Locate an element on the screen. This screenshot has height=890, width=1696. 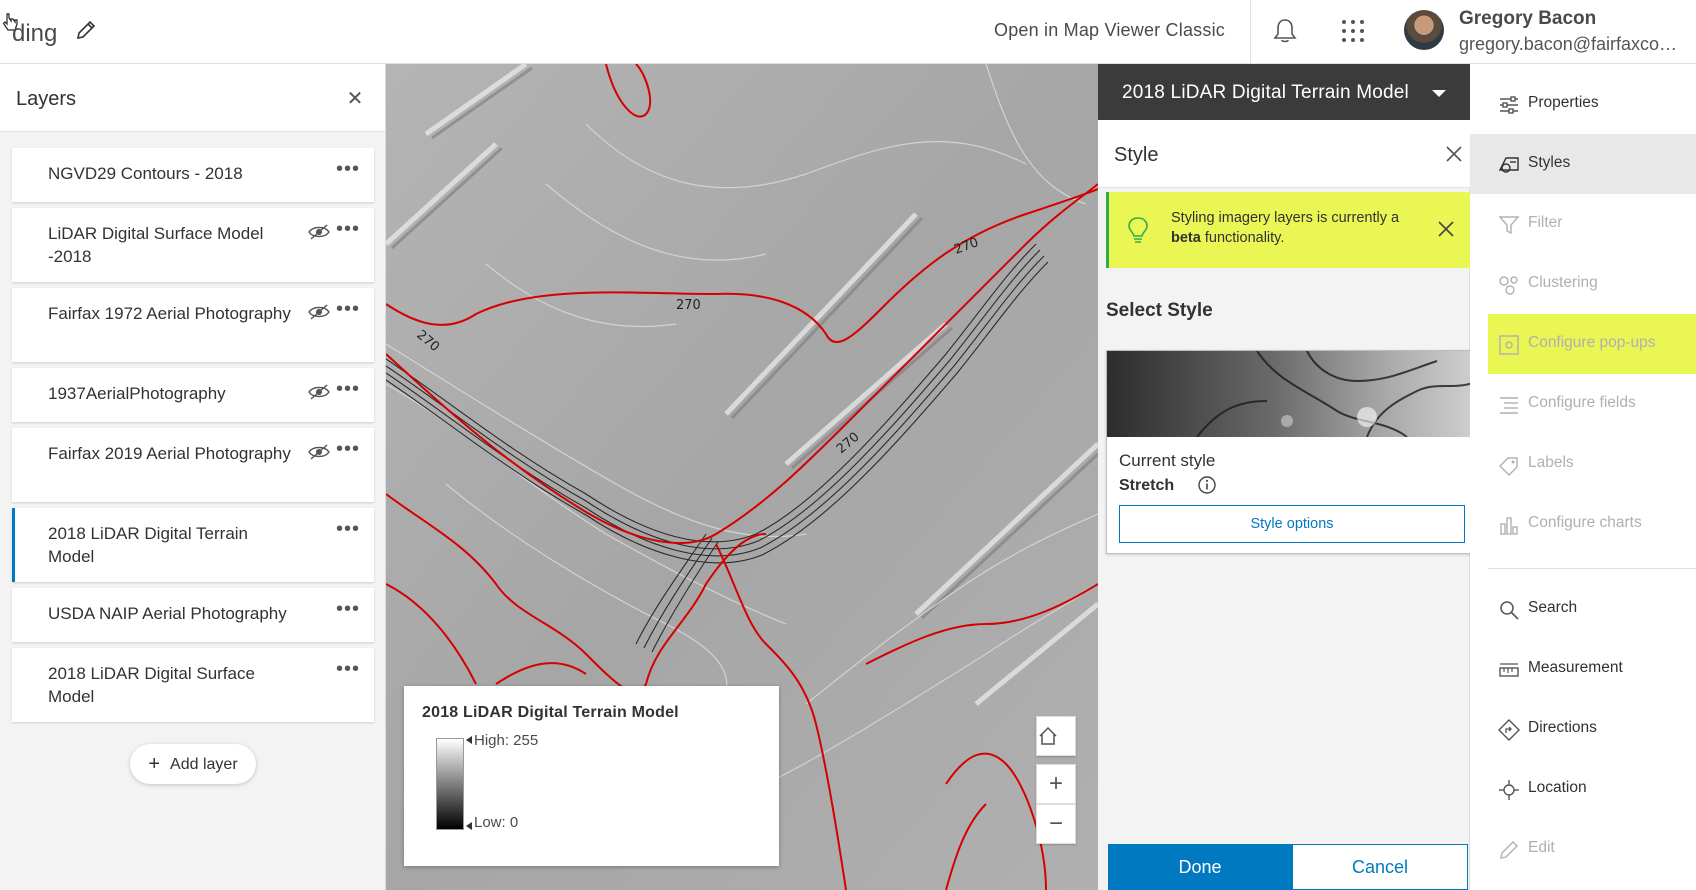
style-options-button: Style options is located at coordinates (1292, 524).